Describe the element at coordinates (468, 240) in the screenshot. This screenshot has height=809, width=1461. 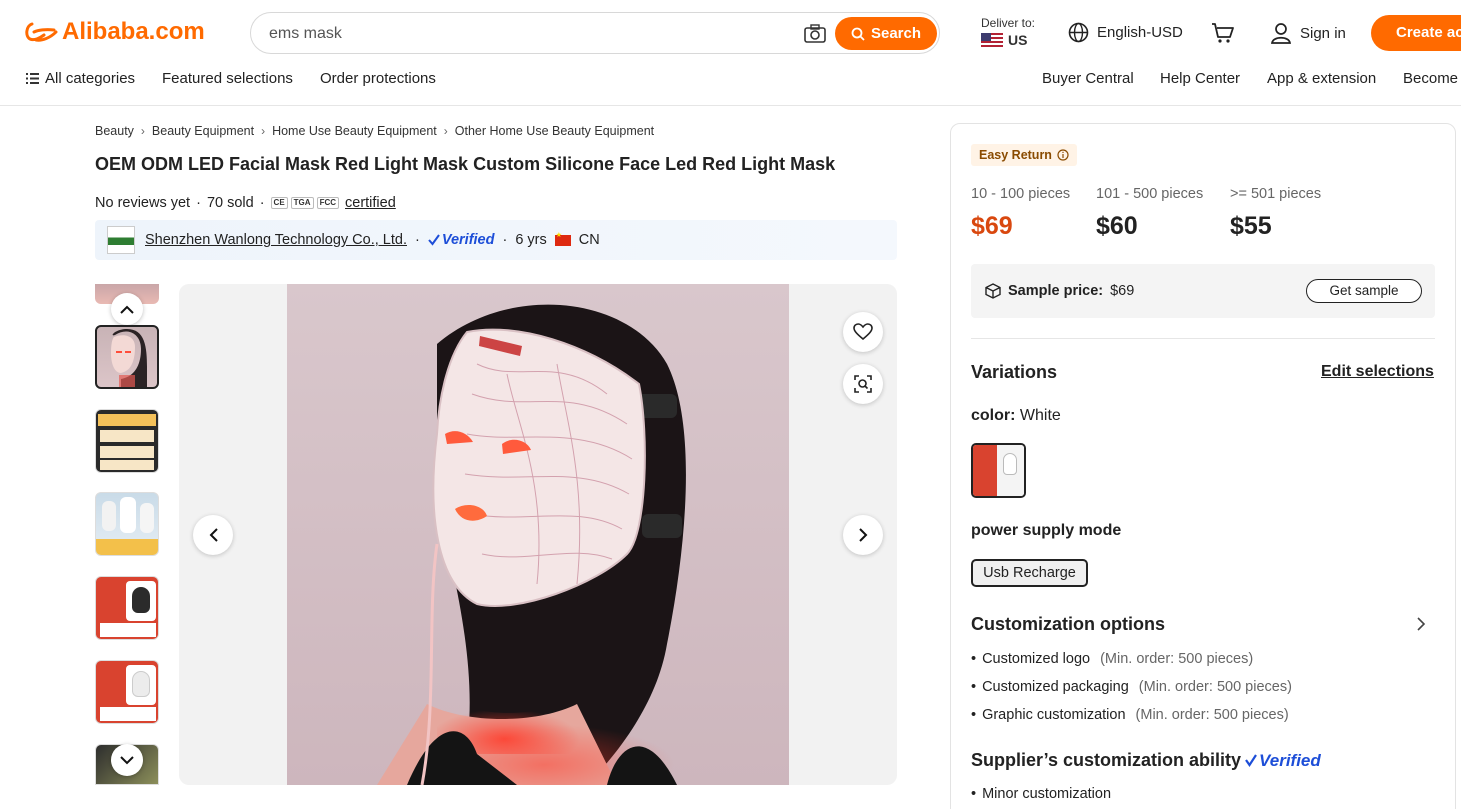
I see `verified-label: Verified` at that location.